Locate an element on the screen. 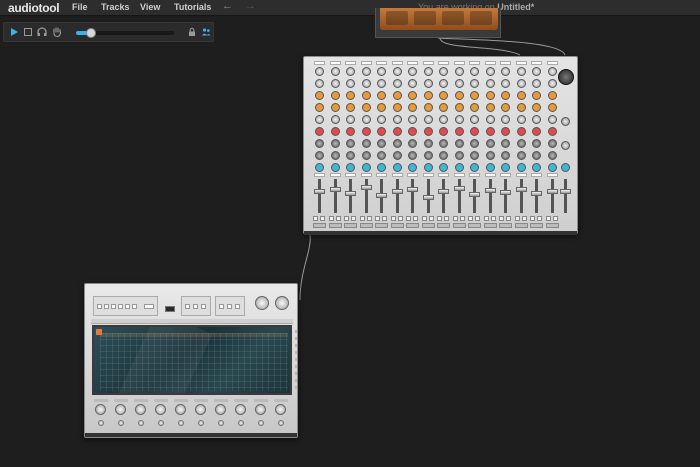 This screenshot has height=467, width=700. shuffle-knob is located at coordinates (262, 303).